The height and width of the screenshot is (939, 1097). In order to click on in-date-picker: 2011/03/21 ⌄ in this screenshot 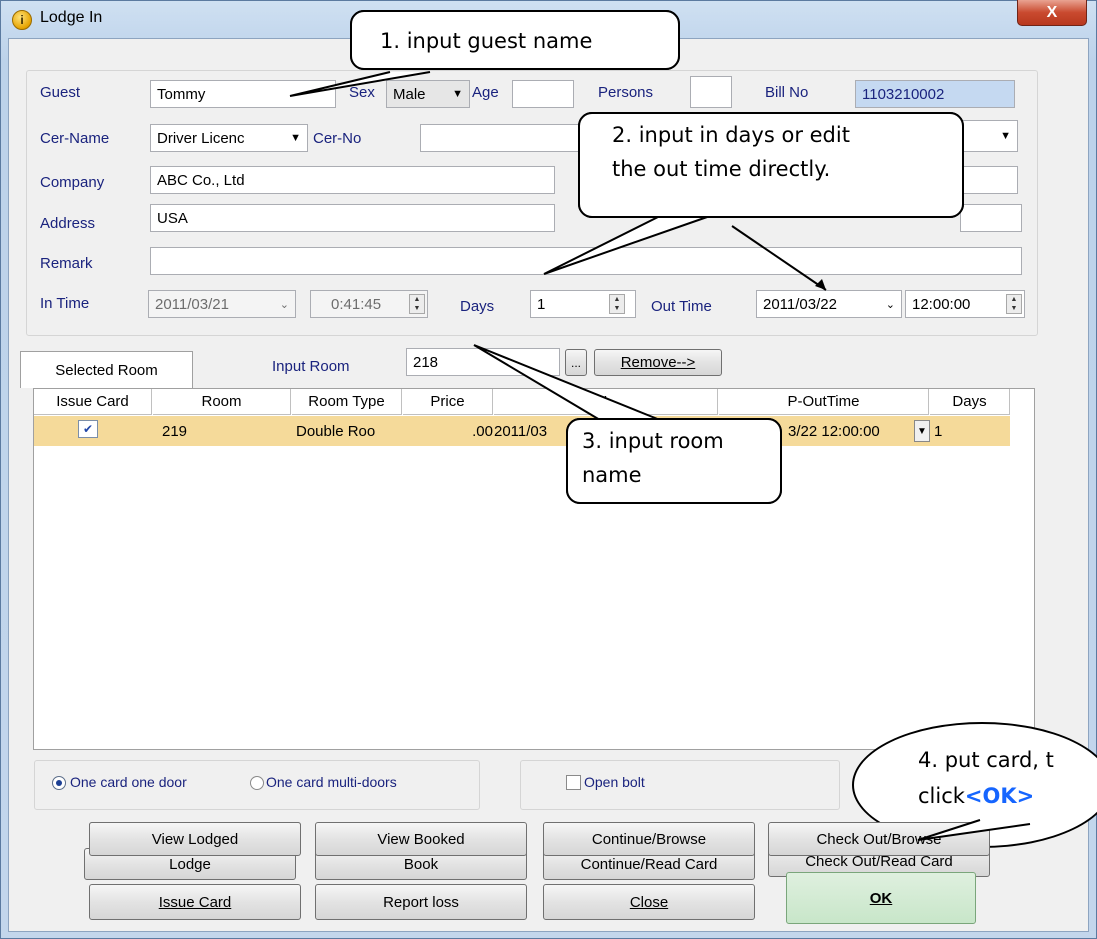, I will do `click(222, 304)`.